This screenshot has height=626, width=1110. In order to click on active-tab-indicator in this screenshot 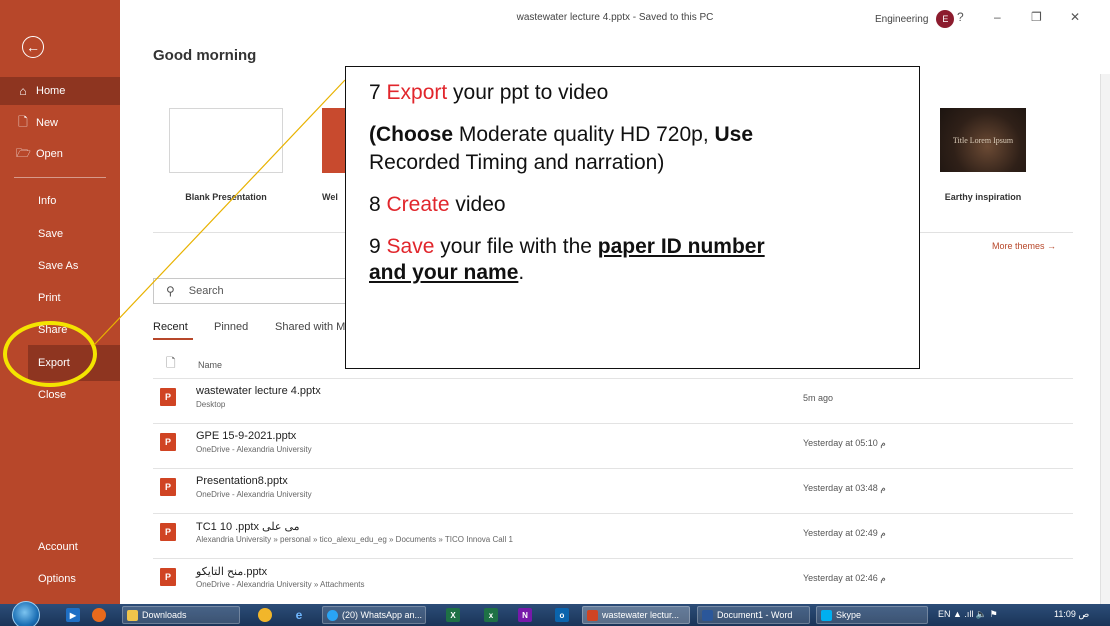, I will do `click(173, 339)`.